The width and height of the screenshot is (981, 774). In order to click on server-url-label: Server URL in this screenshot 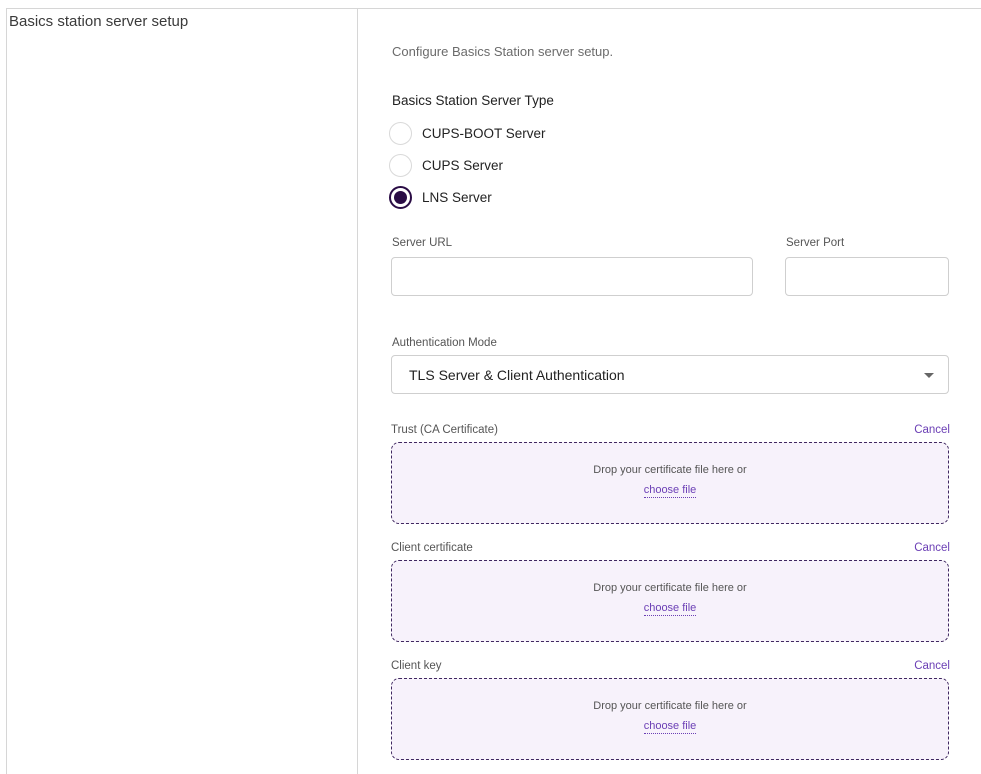, I will do `click(422, 243)`.